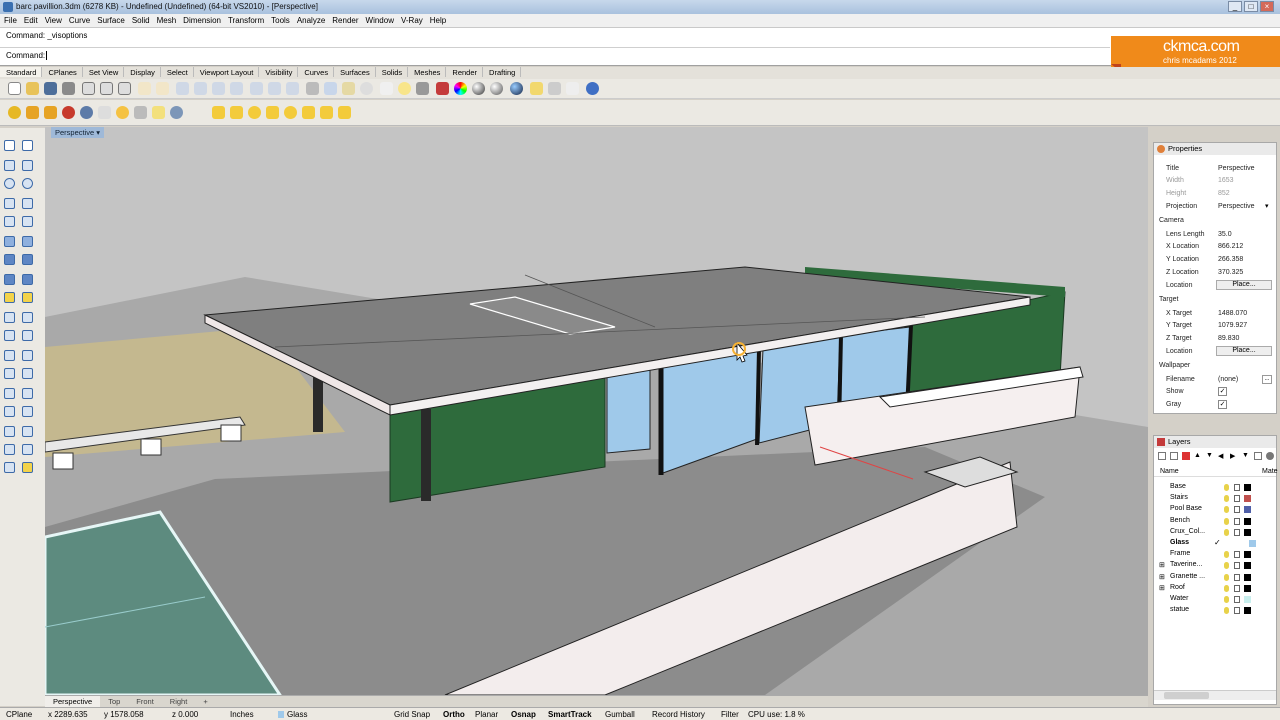 This screenshot has height=720, width=1280. What do you see at coordinates (620, 714) in the screenshot?
I see `gumball-toggle: Gumball` at bounding box center [620, 714].